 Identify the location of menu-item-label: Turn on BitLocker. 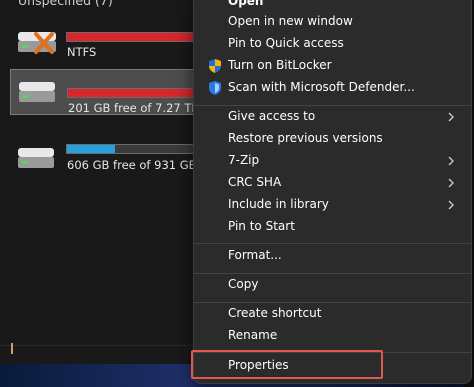
(280, 65).